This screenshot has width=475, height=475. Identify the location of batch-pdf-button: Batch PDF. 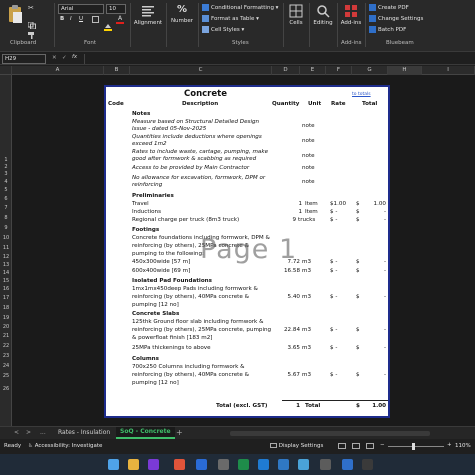
(387, 29).